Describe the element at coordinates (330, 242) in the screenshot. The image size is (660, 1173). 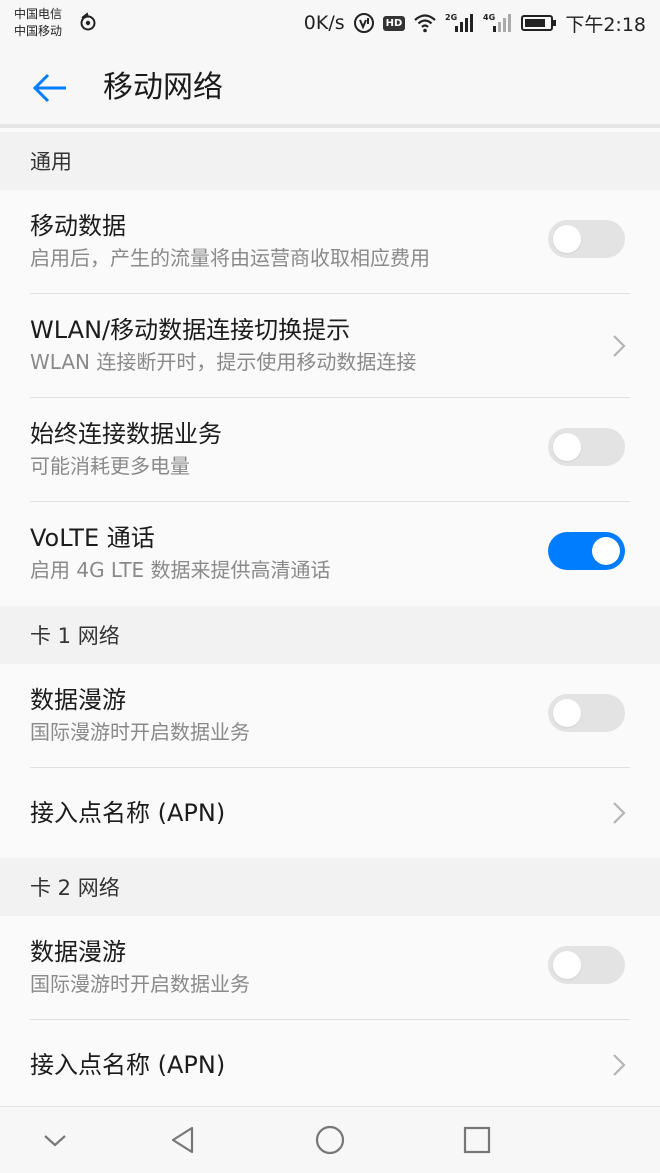
I see `mobile-data-row: 移动数据 启用后，产生的流量将由运营商收取相应费用` at that location.